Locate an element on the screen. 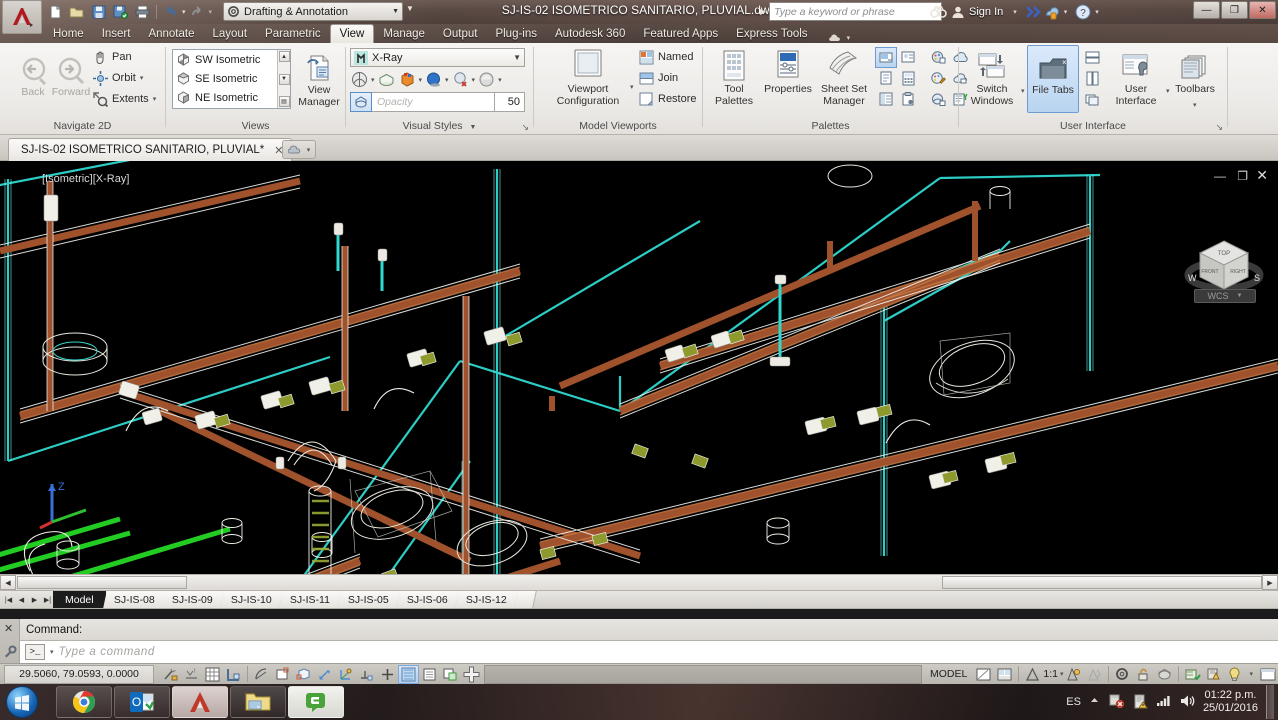  infer-constraints-icon is located at coordinates (170, 674).